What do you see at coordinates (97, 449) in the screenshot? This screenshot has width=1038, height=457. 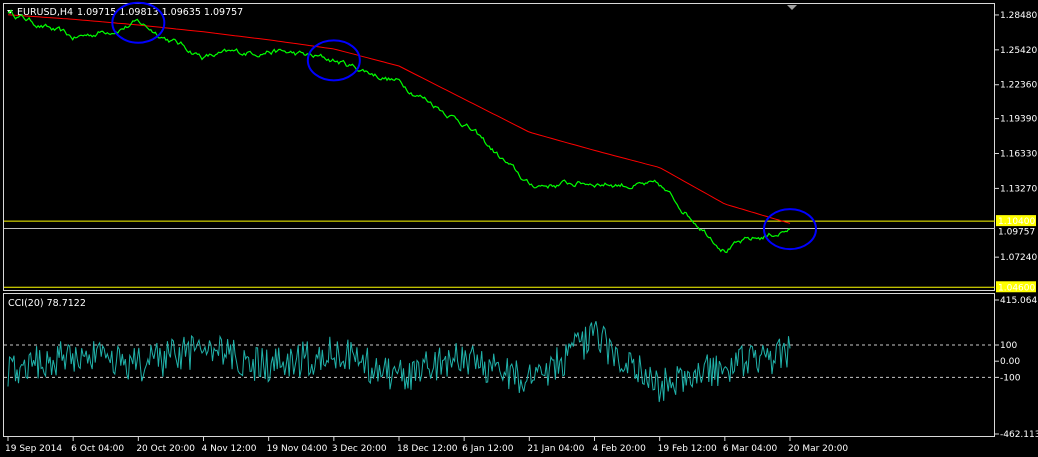 I see `time-tick-label: 6 Oct 04:00` at bounding box center [97, 449].